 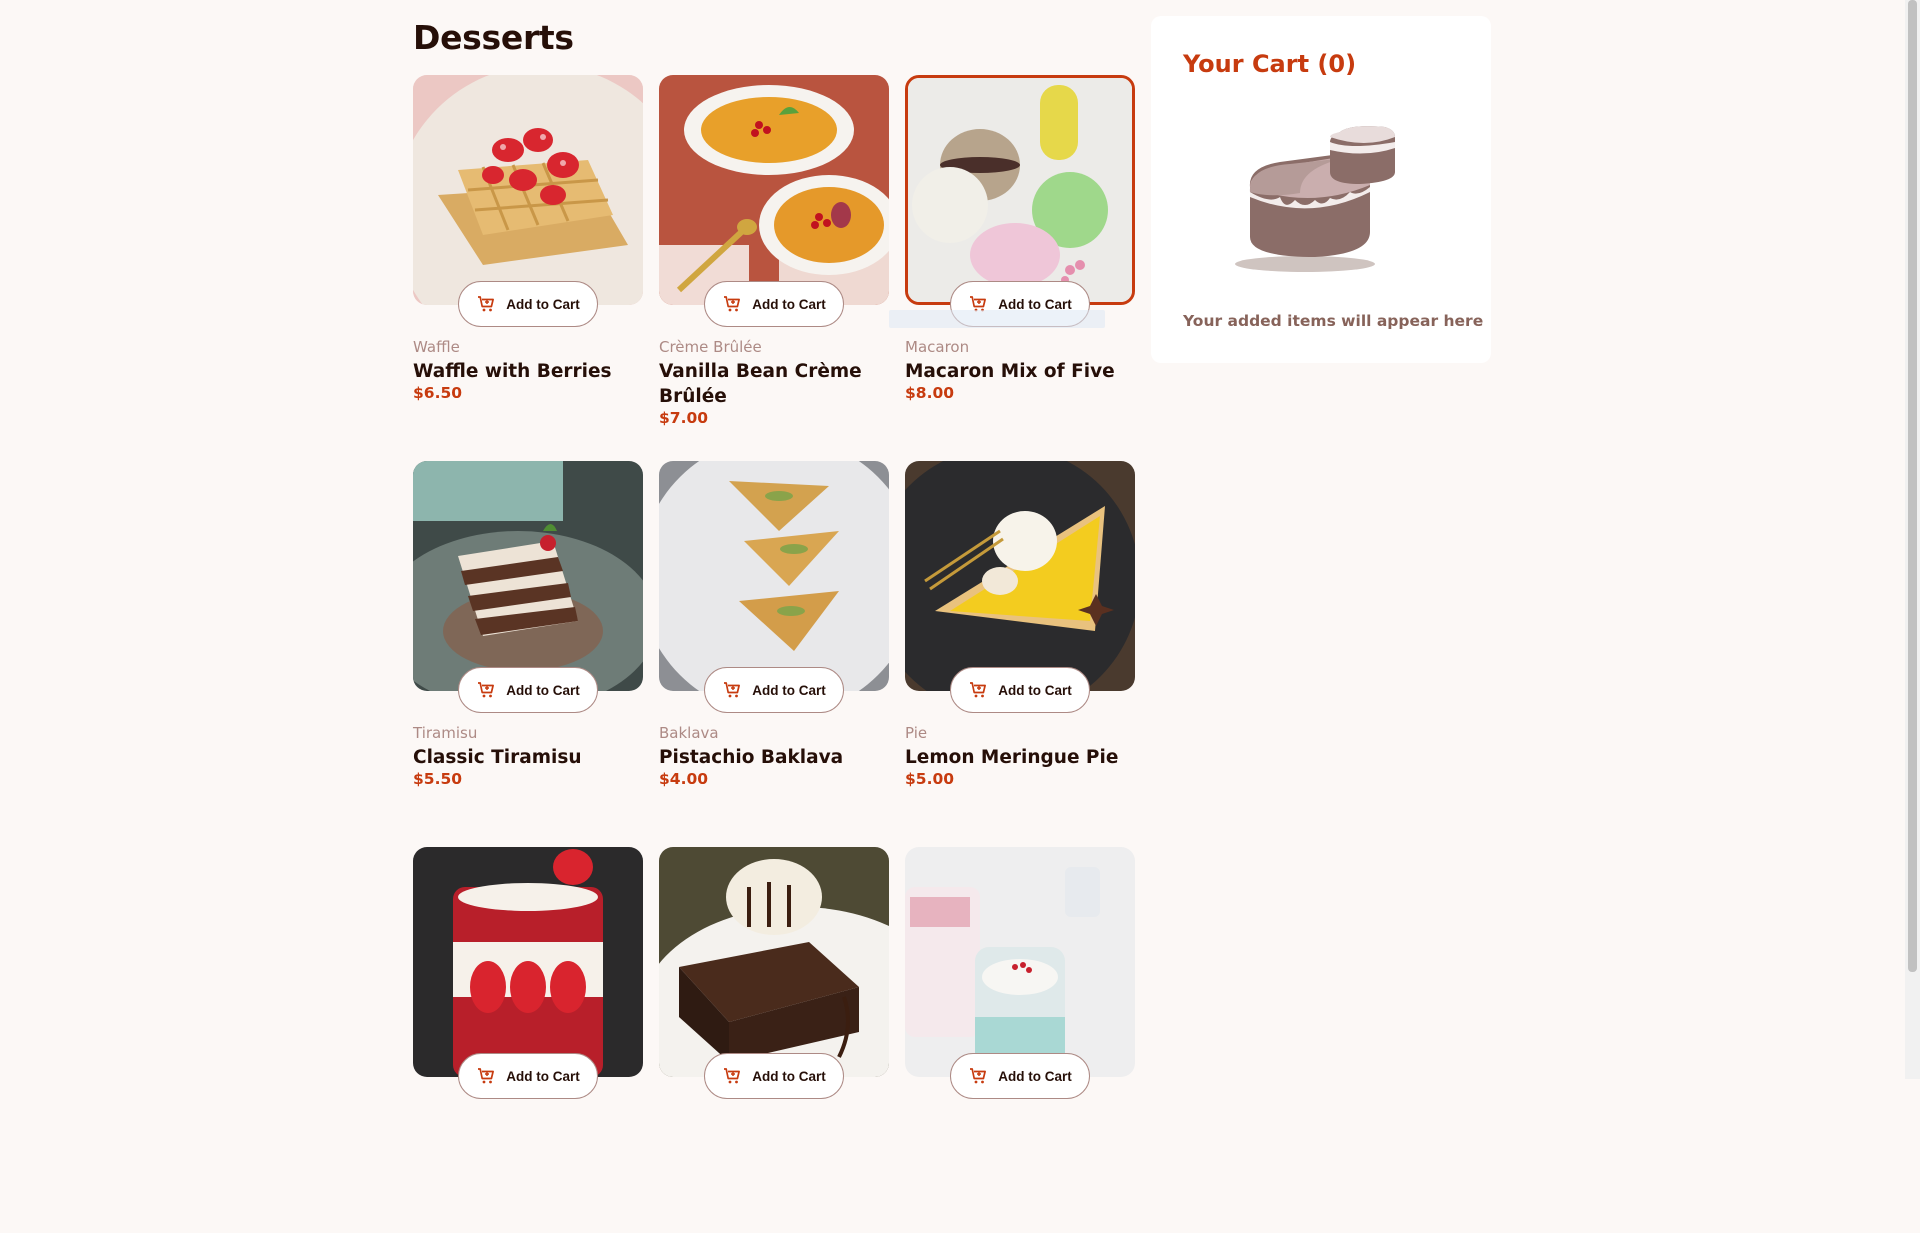 What do you see at coordinates (436, 347) in the screenshot?
I see `product-category: Waffle` at bounding box center [436, 347].